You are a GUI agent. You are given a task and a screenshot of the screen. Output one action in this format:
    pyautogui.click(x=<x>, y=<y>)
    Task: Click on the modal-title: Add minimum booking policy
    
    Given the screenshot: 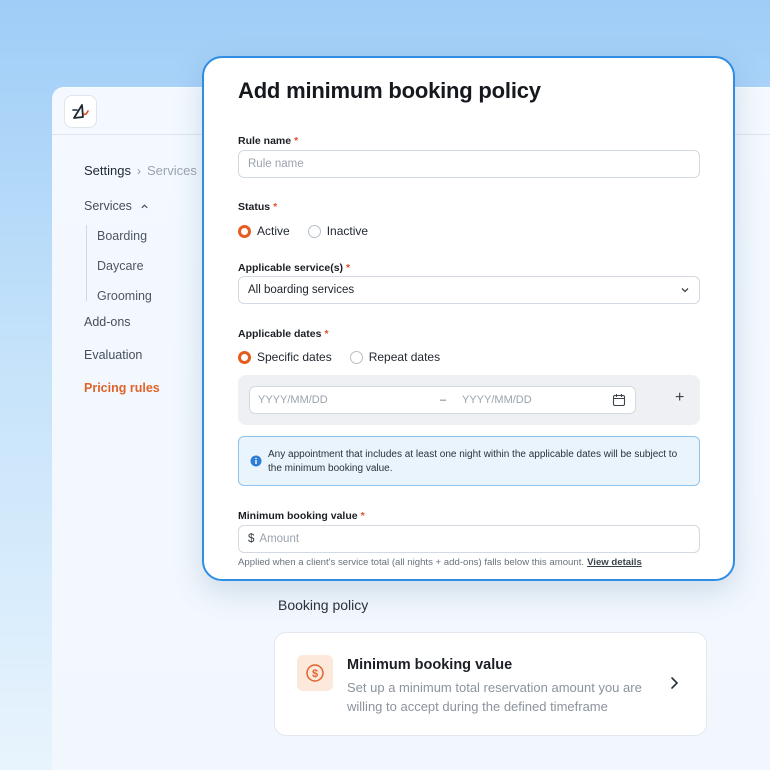 What is the action you would take?
    pyautogui.click(x=389, y=90)
    